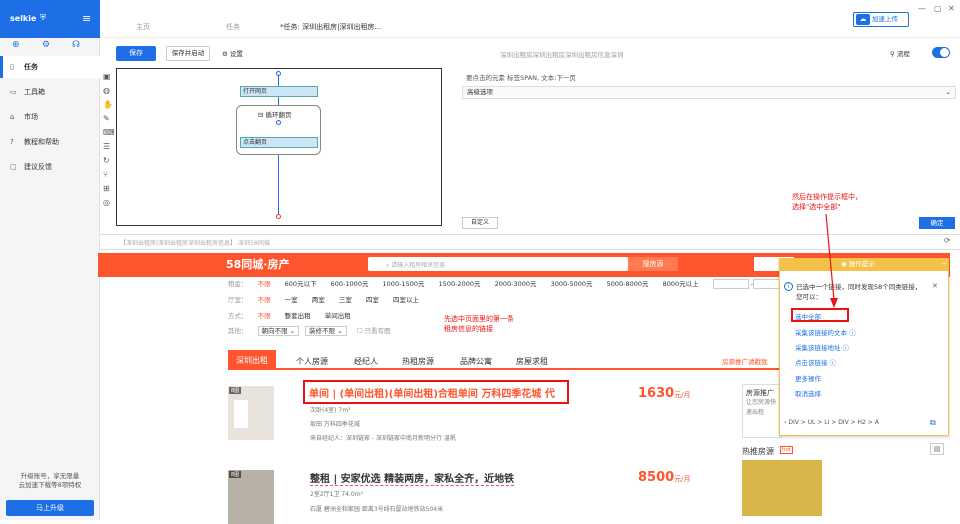 The height and width of the screenshot is (524, 960). I want to click on target-icon: ◎, so click(106, 202).